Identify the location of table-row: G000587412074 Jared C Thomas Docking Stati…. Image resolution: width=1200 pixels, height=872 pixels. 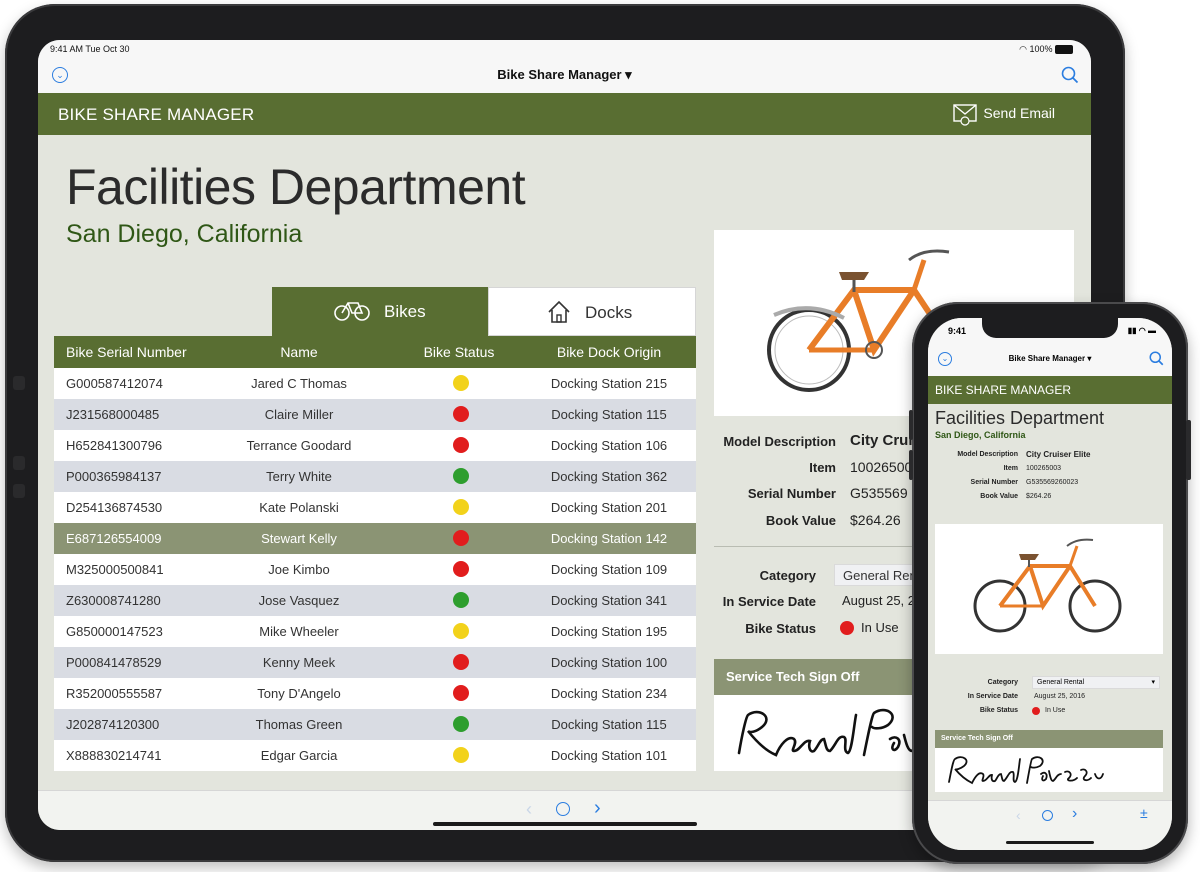
(375, 383).